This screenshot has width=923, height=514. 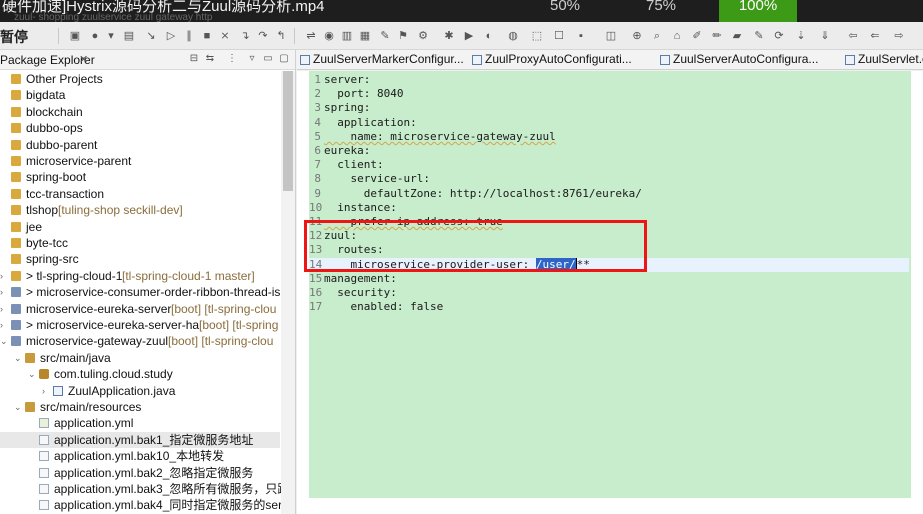 What do you see at coordinates (252, 59) in the screenshot?
I see `chevron-down-icon: ▿` at bounding box center [252, 59].